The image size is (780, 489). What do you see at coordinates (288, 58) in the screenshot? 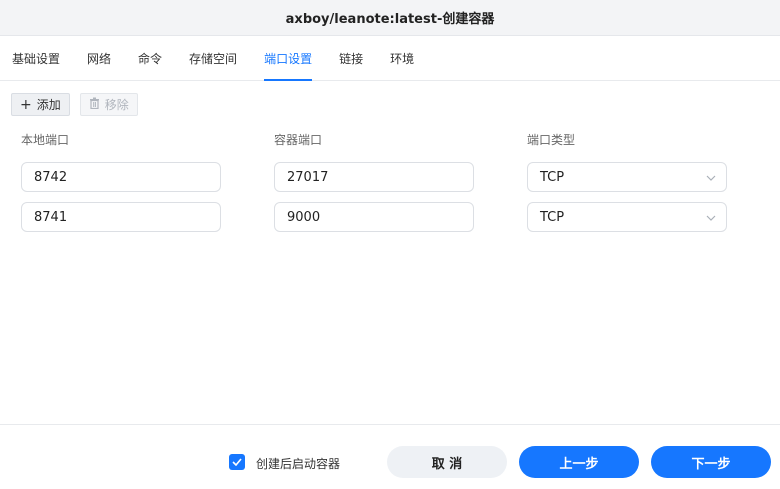
I see `tab-port-settings: 端口设置` at bounding box center [288, 58].